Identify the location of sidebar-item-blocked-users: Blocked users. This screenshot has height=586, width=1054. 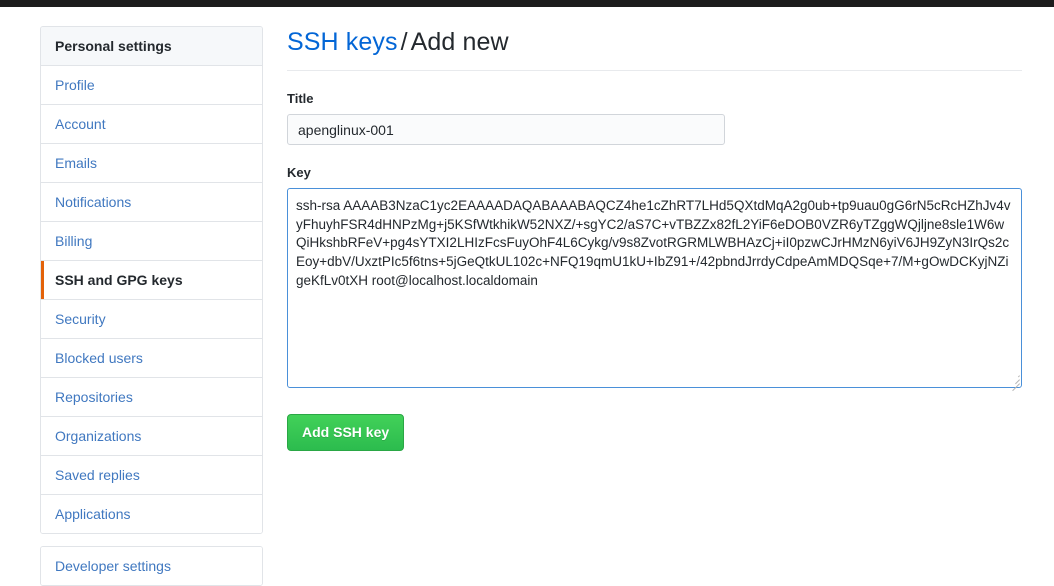
(151, 358).